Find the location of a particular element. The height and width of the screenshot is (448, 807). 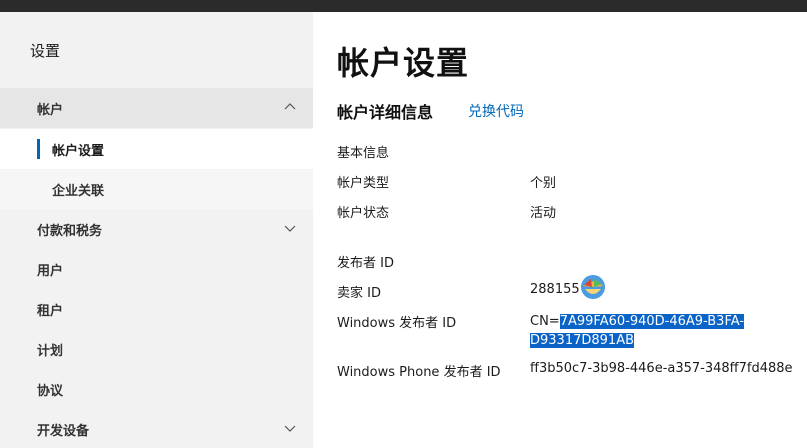

sidebar-item-label: 帐户设置 is located at coordinates (78, 151).